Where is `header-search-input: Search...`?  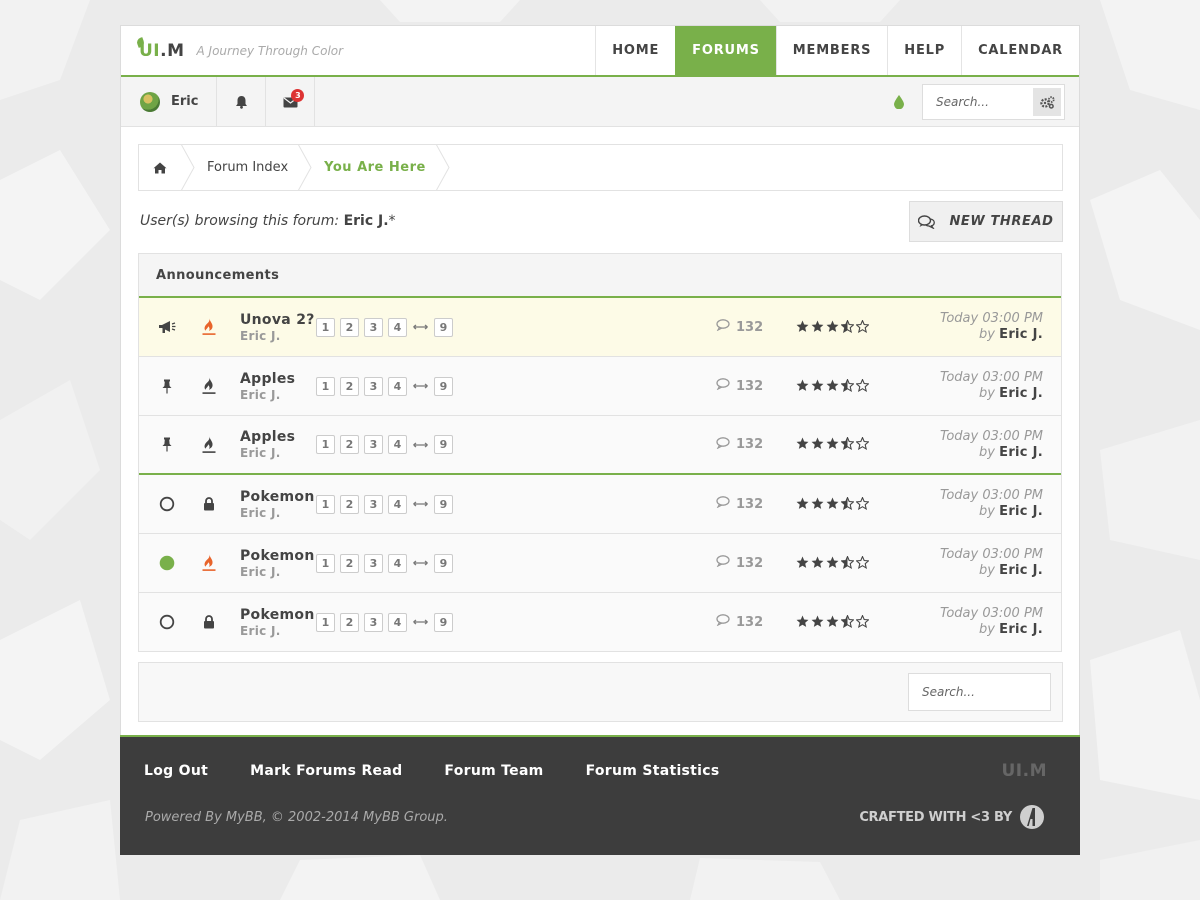 header-search-input: Search... is located at coordinates (993, 102).